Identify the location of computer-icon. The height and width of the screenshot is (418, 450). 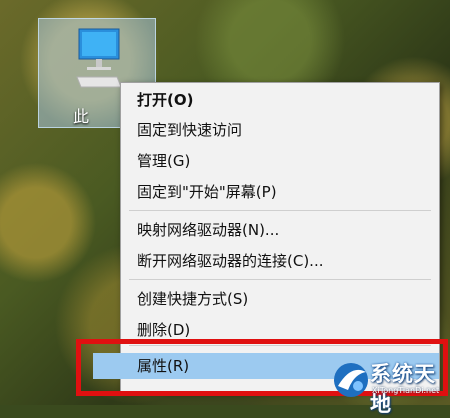
(99, 58).